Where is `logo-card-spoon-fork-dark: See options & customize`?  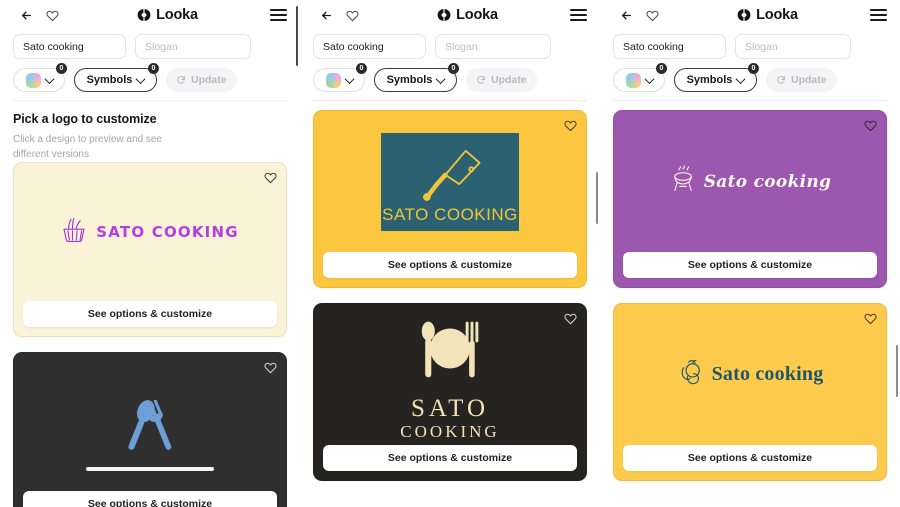
logo-card-spoon-fork-dark: See options & customize is located at coordinates (150, 429).